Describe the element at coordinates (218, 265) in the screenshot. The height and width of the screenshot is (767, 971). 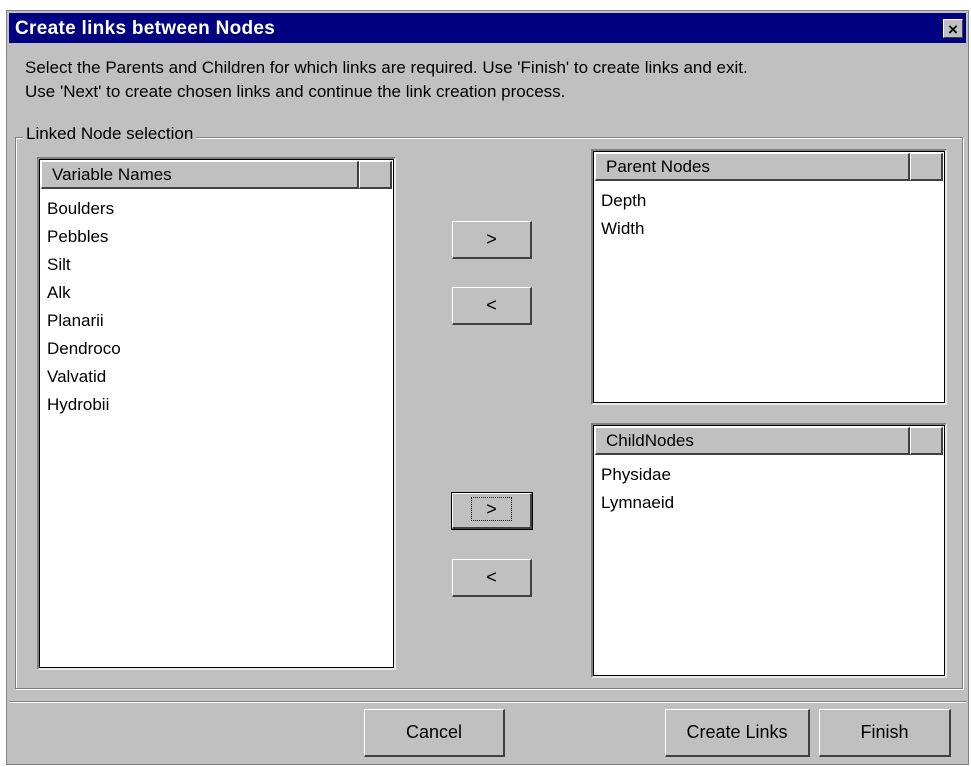
I see `list-item: Silt` at that location.